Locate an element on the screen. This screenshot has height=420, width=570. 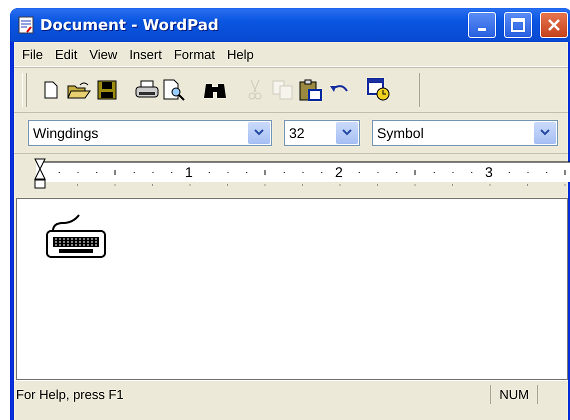
menu-item: Format is located at coordinates (194, 54).